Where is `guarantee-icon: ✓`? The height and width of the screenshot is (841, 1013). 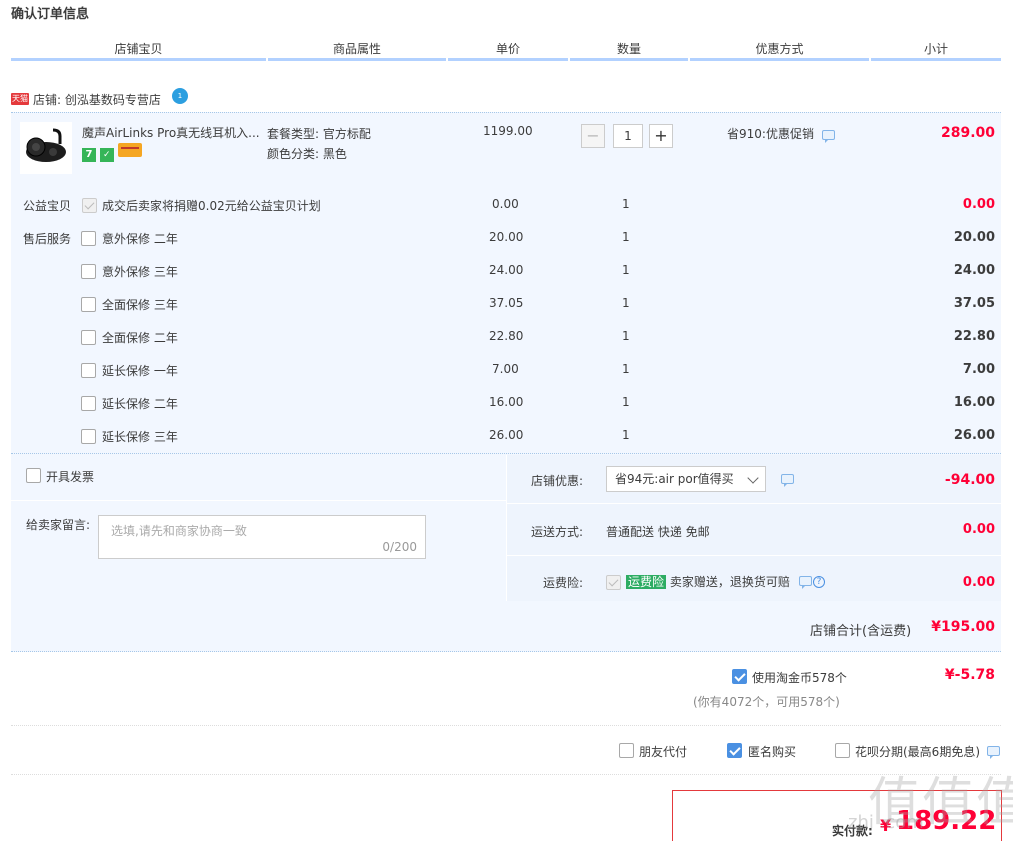
guarantee-icon: ✓ is located at coordinates (106, 155).